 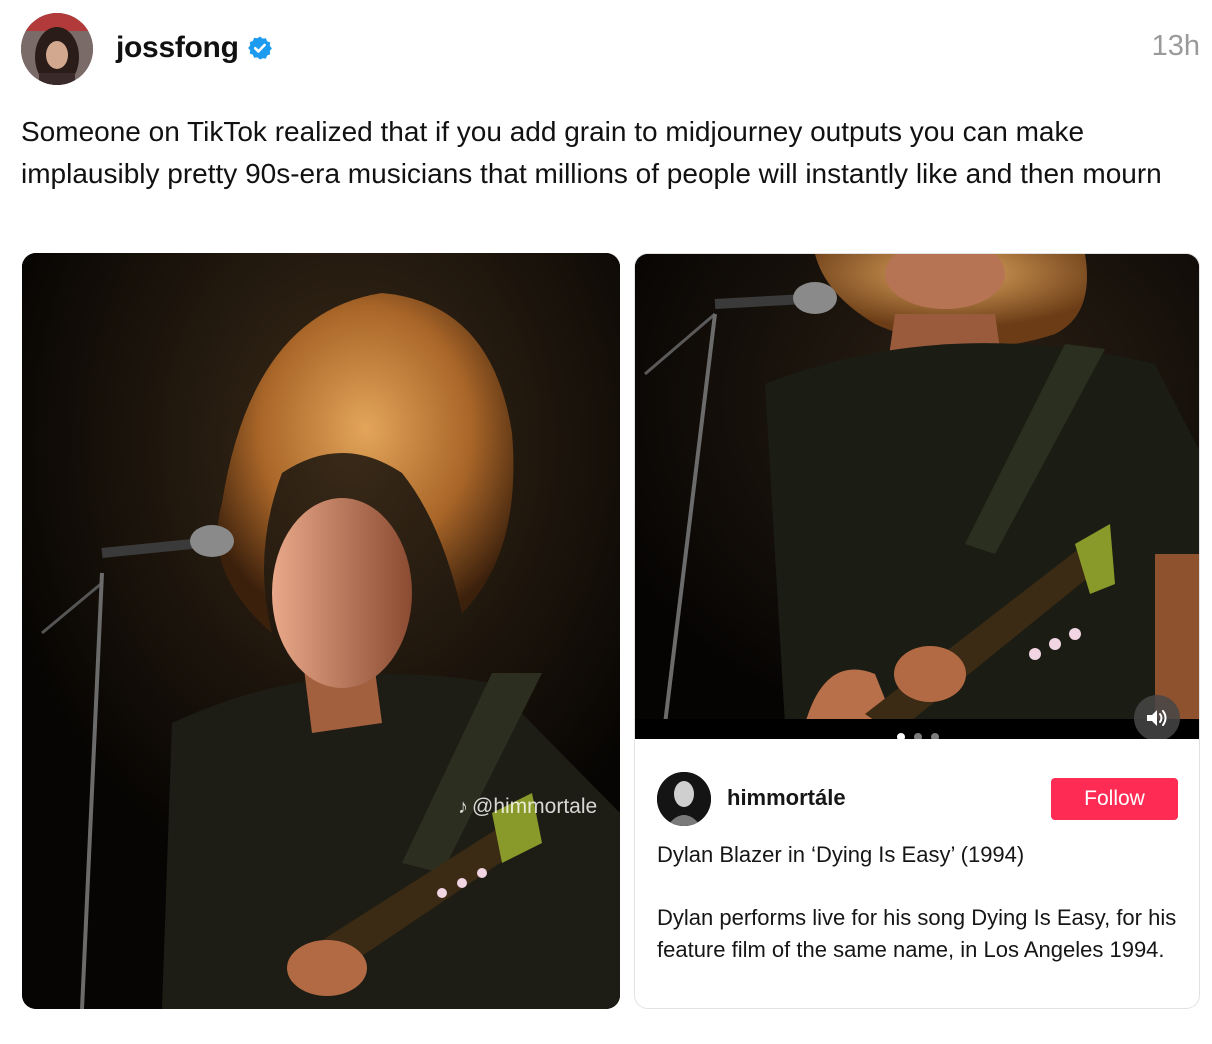 What do you see at coordinates (786, 798) in the screenshot?
I see `tiktok-author-username: himmortále` at bounding box center [786, 798].